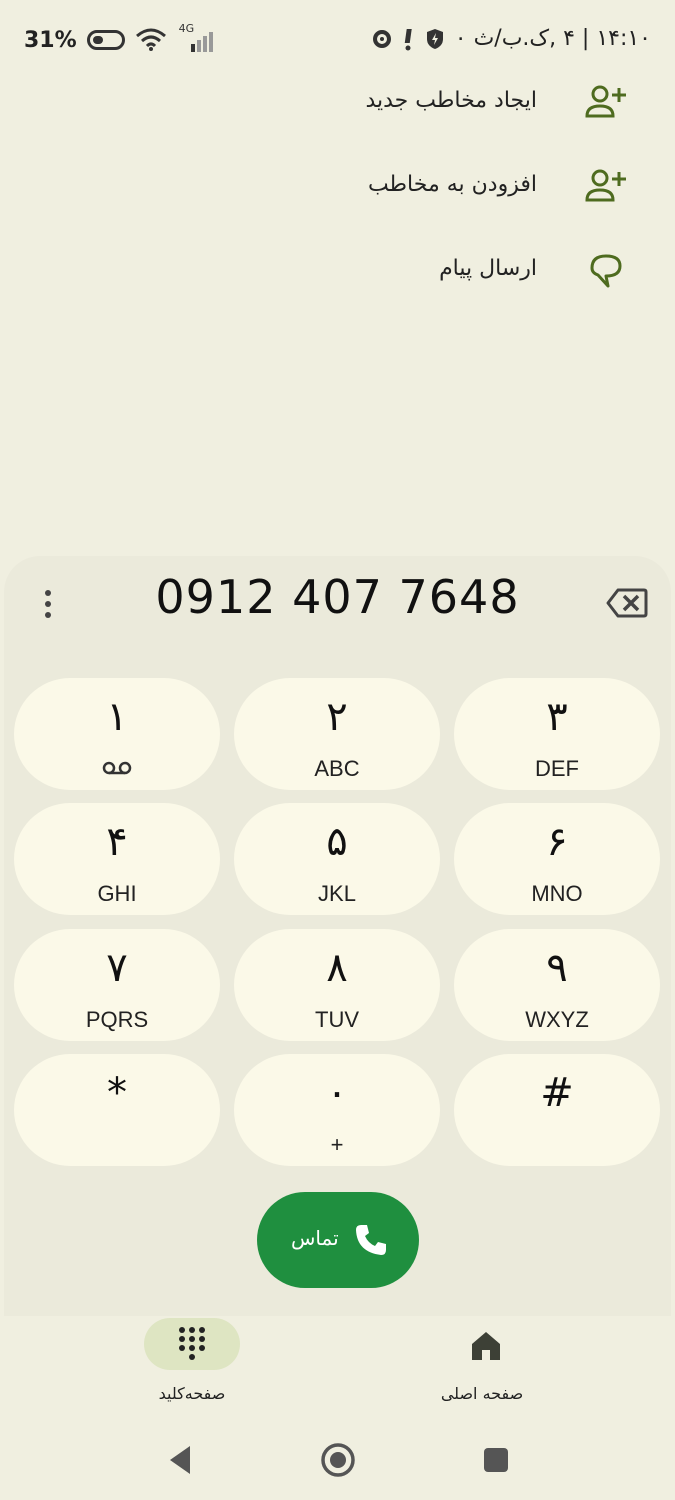  Describe the element at coordinates (337, 1144) in the screenshot. I see `key-letters: +` at that location.